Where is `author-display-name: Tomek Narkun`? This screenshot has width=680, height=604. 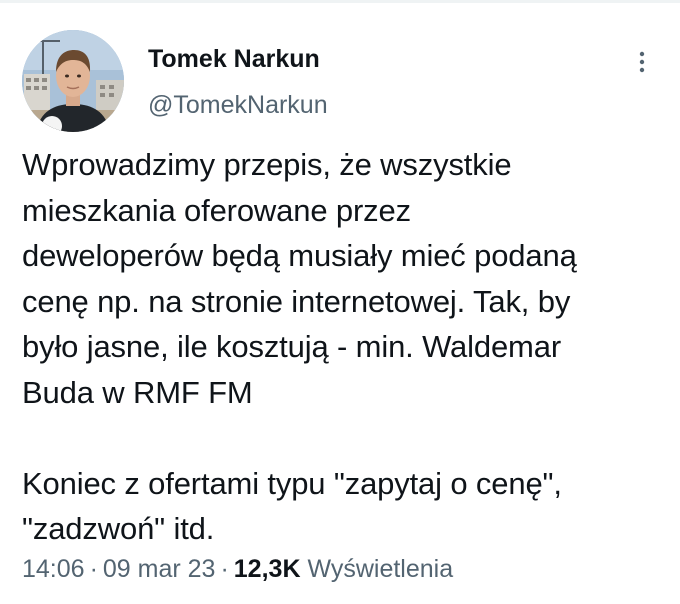 author-display-name: Tomek Narkun is located at coordinates (238, 59).